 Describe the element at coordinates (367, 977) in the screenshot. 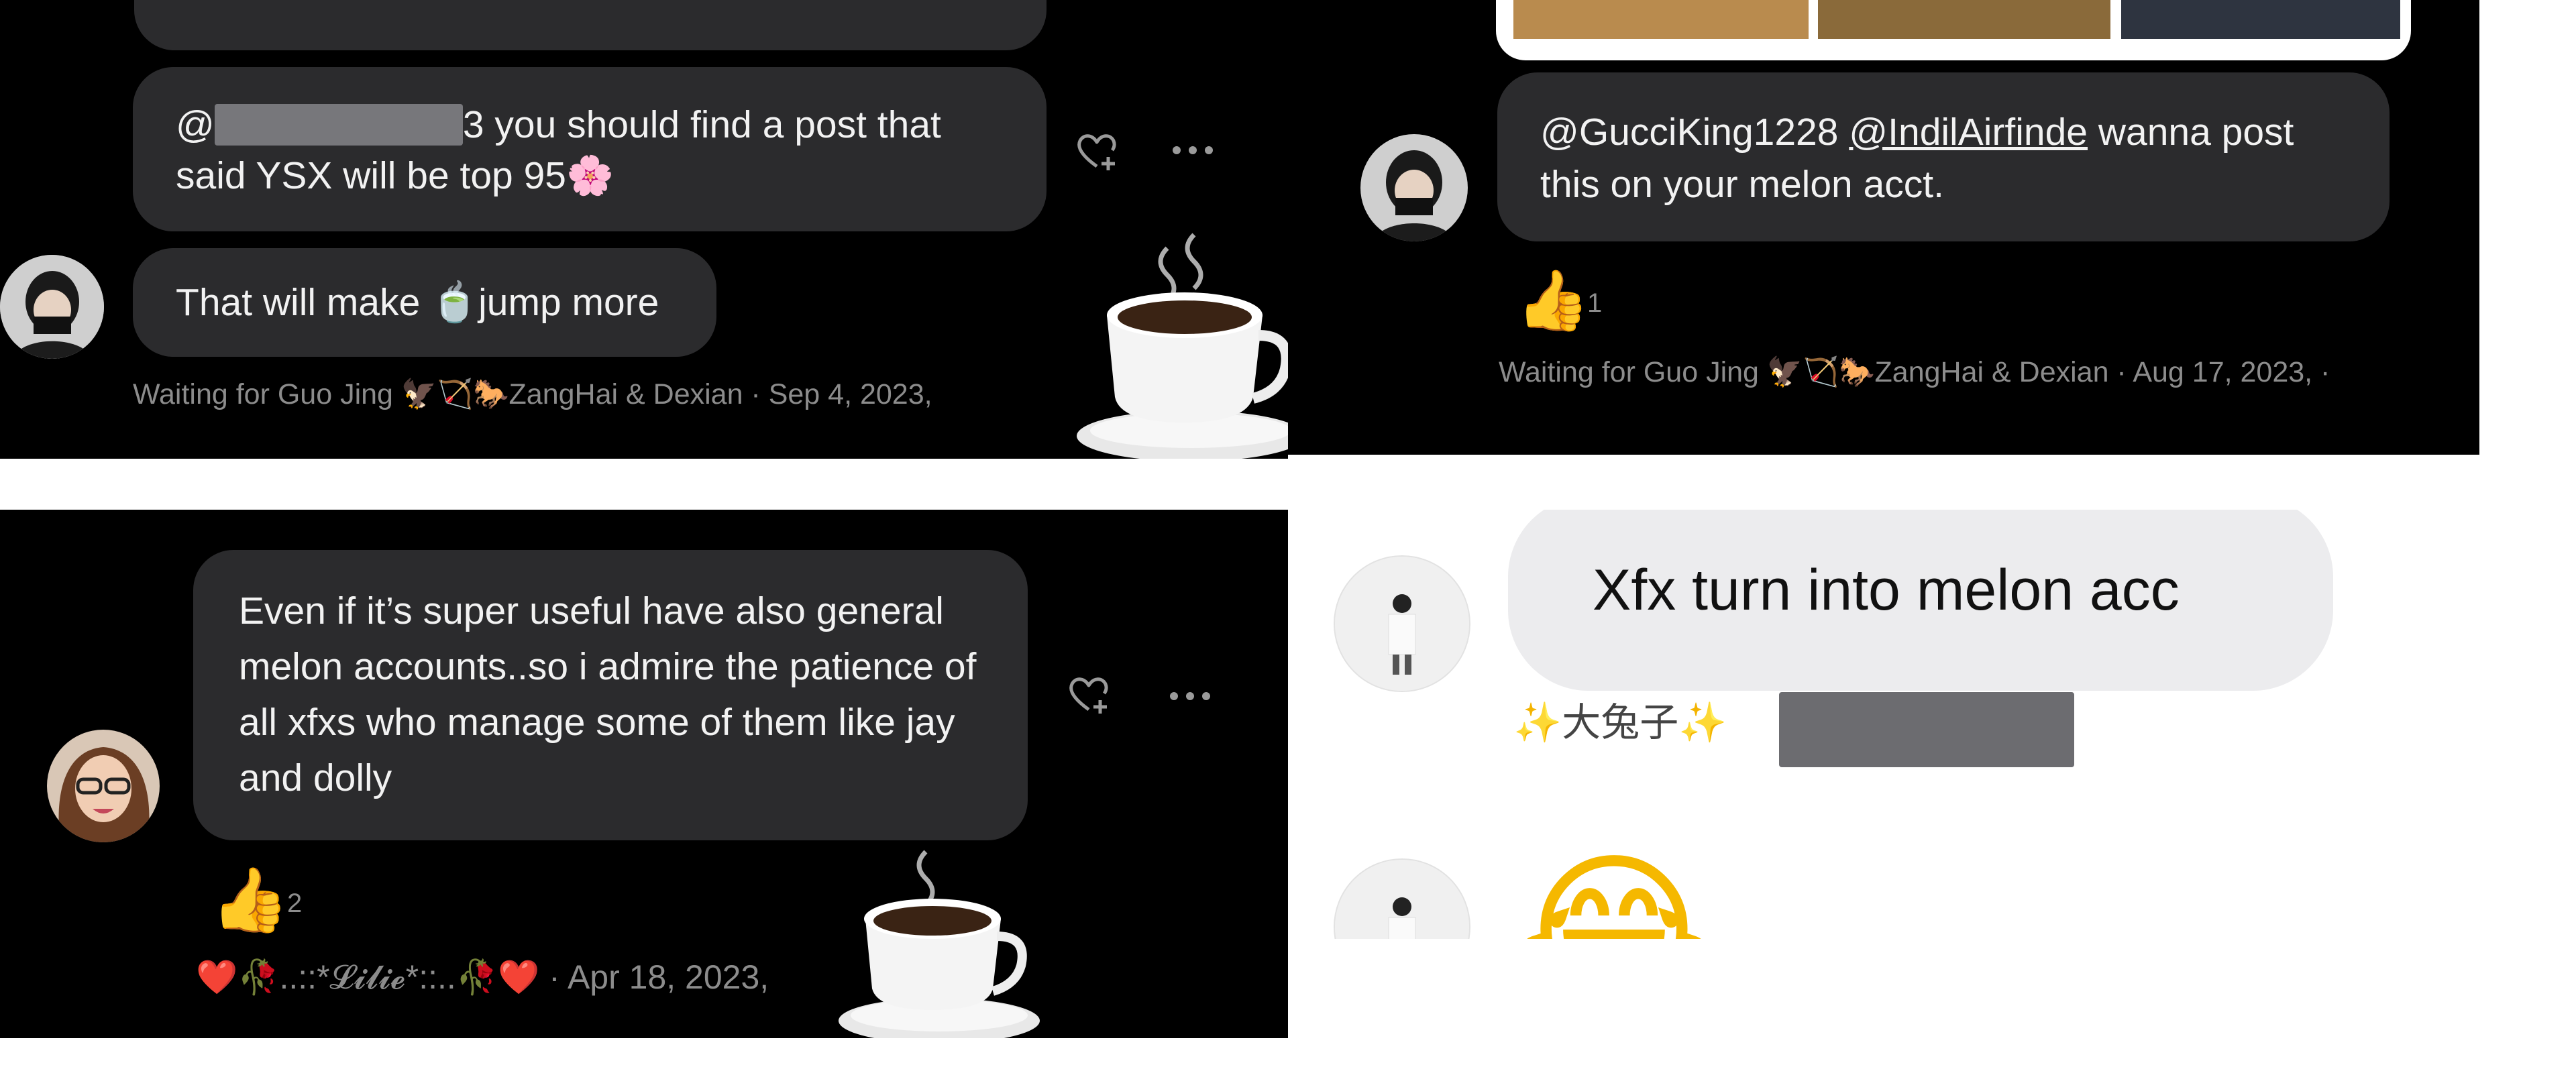

I see `author-name: ❤️🥀..::*𝓛𝓲𝓵𝓲𝓮*::..🥀❤️` at that location.